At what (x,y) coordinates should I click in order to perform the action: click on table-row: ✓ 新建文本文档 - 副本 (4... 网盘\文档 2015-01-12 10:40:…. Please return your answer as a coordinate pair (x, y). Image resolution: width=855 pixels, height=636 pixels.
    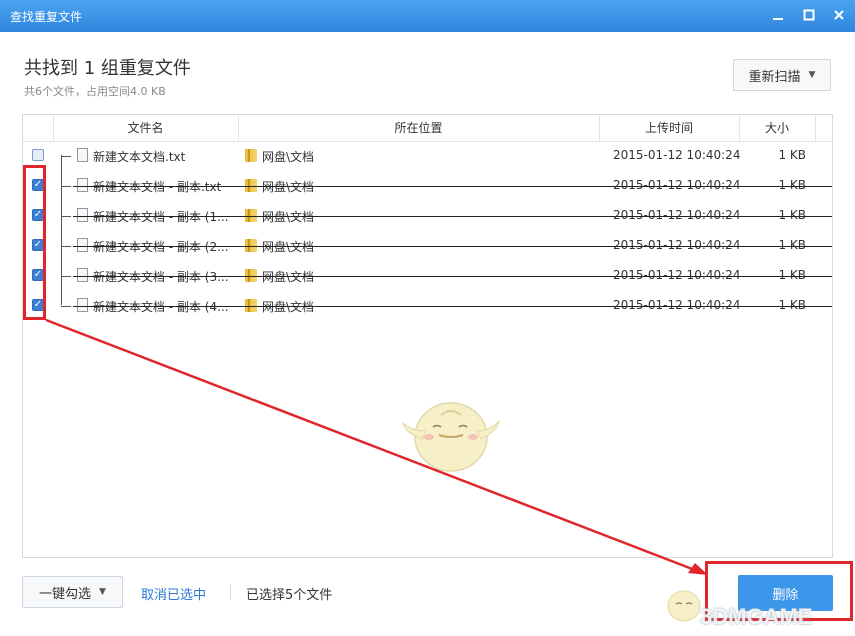
    Looking at the image, I should click on (427, 306).